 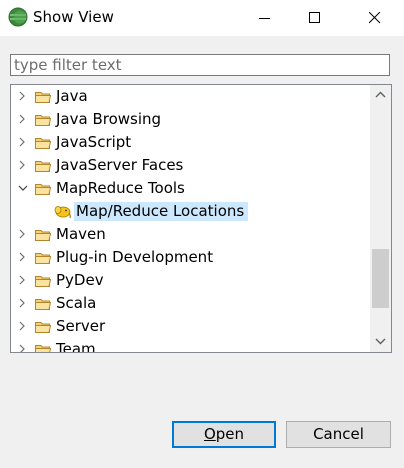 What do you see at coordinates (190, 234) in the screenshot?
I see `tree-item-maven: Maven` at bounding box center [190, 234].